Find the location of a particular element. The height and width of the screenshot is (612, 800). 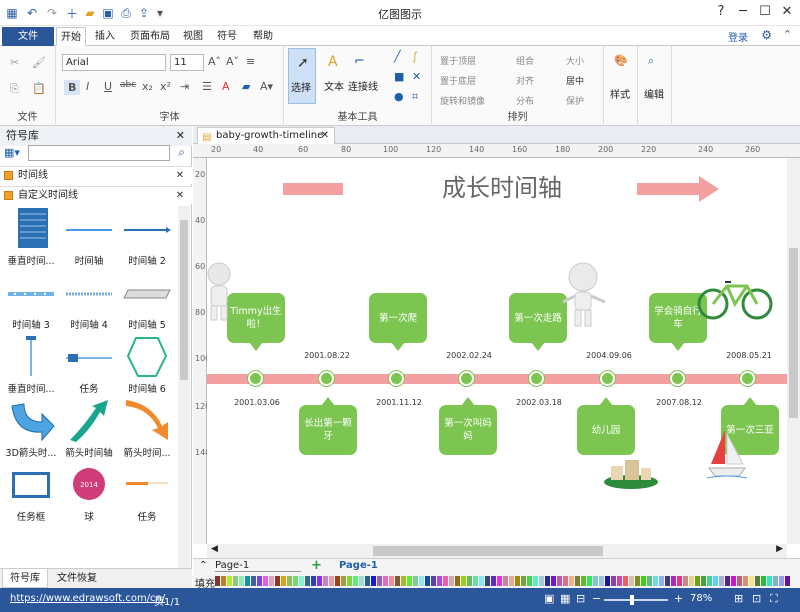

library-timeline: 时间线 ✕ is located at coordinates (96, 175).